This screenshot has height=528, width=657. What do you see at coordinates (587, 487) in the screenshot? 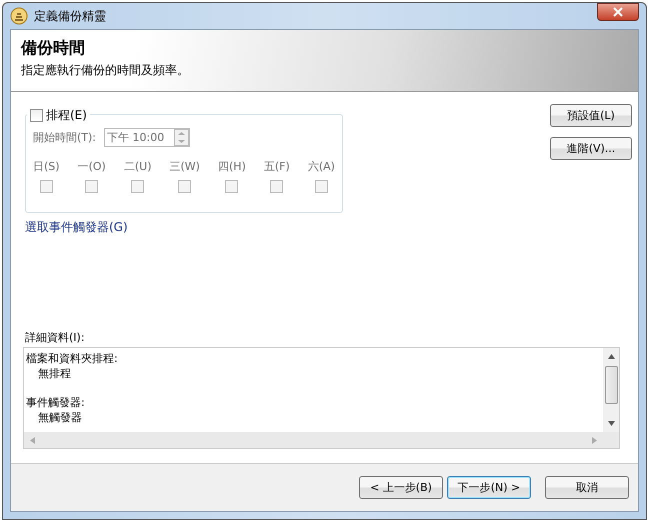
I see `wizard-button: 取消` at bounding box center [587, 487].